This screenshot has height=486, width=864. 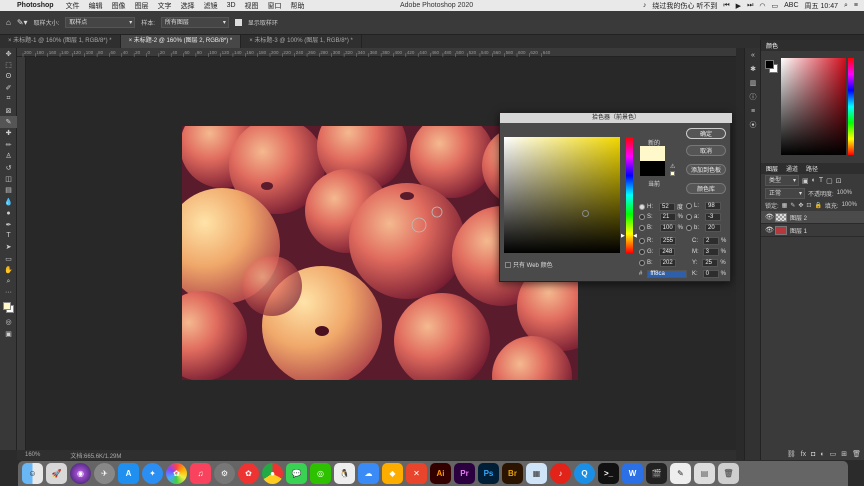 I want to click on control-center-icon: ≡, so click(x=856, y=5).